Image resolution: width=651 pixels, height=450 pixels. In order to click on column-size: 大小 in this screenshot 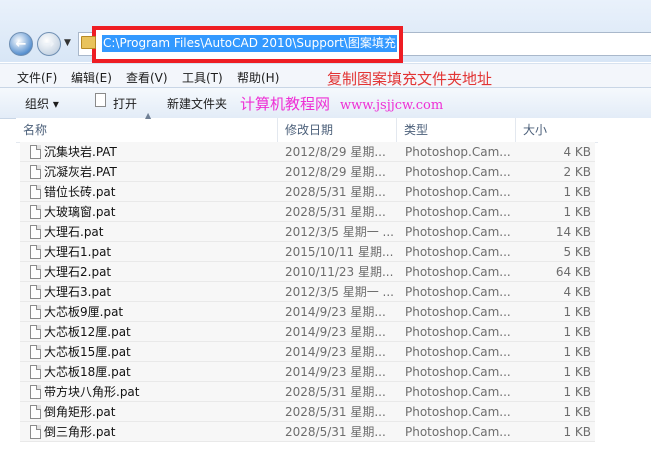, I will do `click(557, 130)`.